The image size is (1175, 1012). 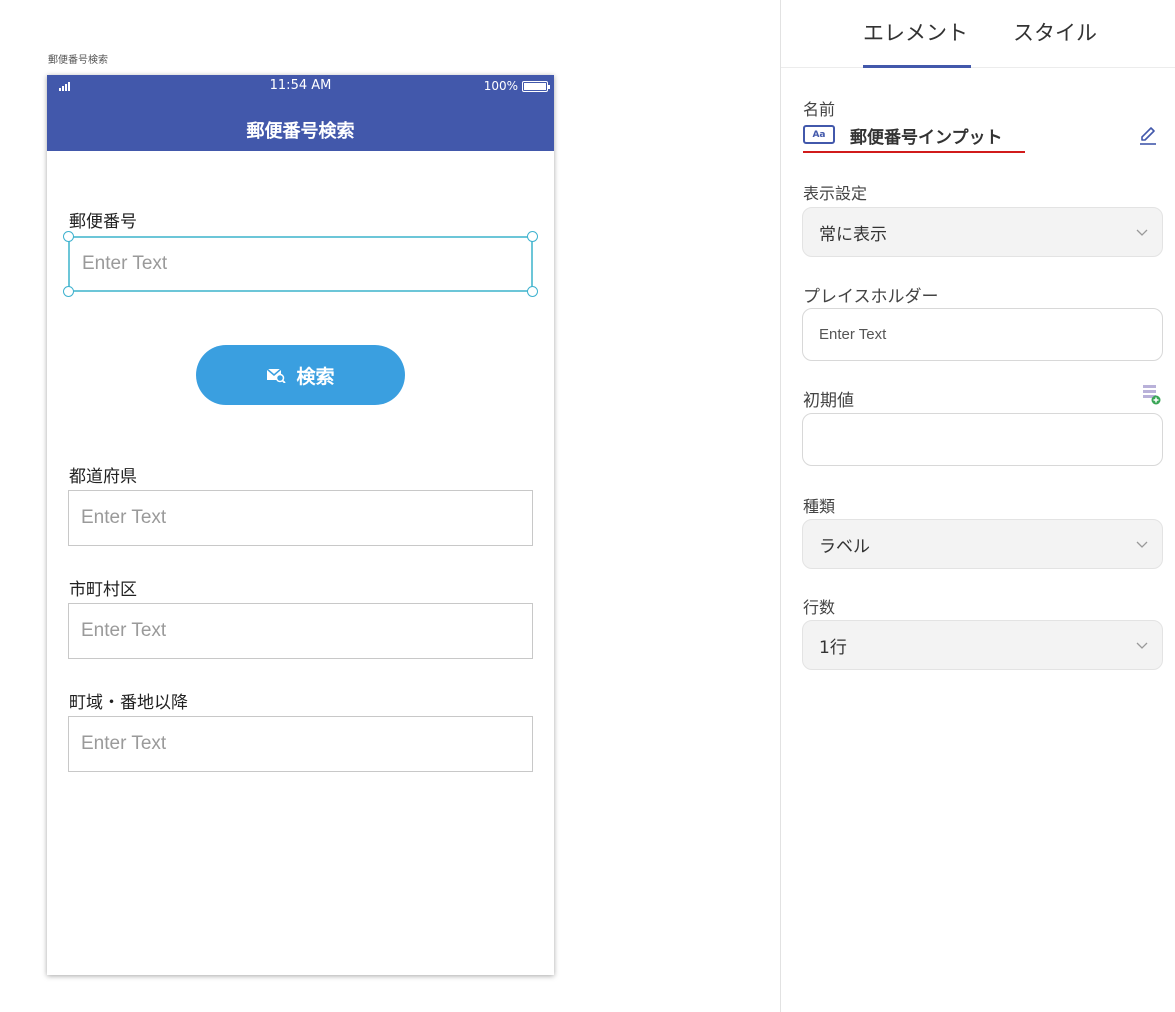 I want to click on postal-code-input, so click(x=300, y=264).